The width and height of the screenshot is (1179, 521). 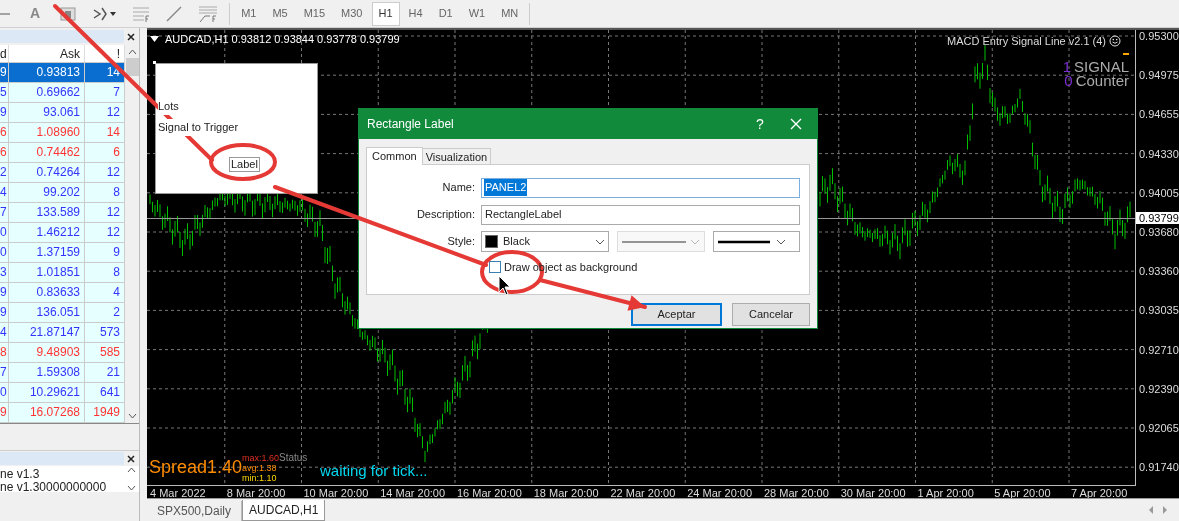 I want to click on table-cell: 1.59308, so click(x=47, y=372).